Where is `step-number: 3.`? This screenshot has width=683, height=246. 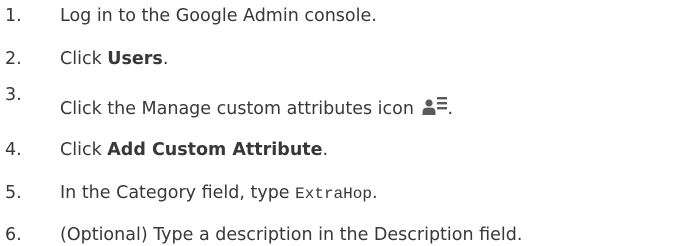
step-number: 3. is located at coordinates (13, 95).